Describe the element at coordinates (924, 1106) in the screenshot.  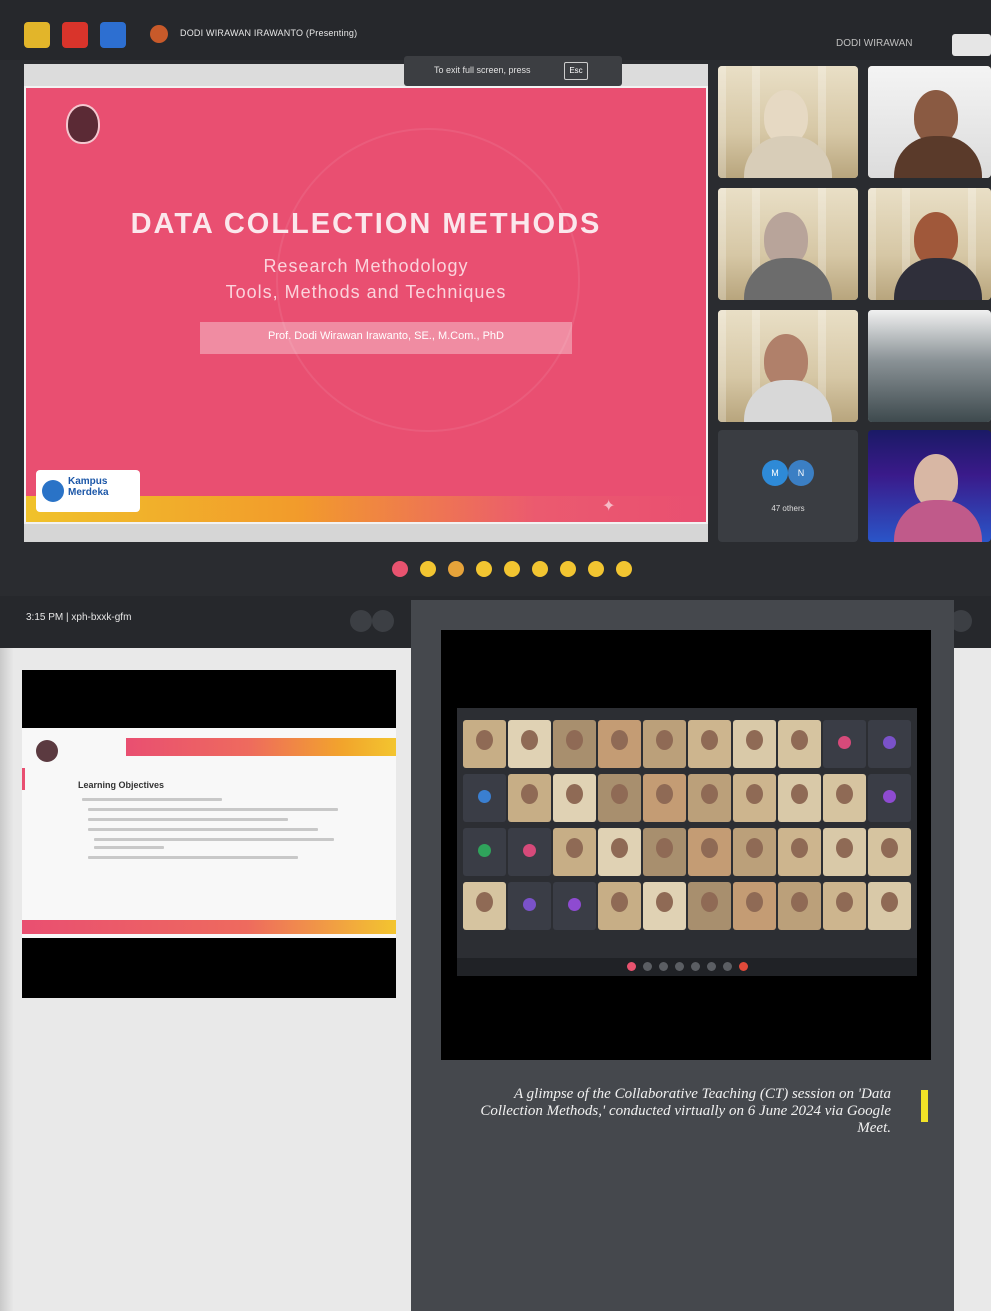
I see `caption-accent-bar` at that location.